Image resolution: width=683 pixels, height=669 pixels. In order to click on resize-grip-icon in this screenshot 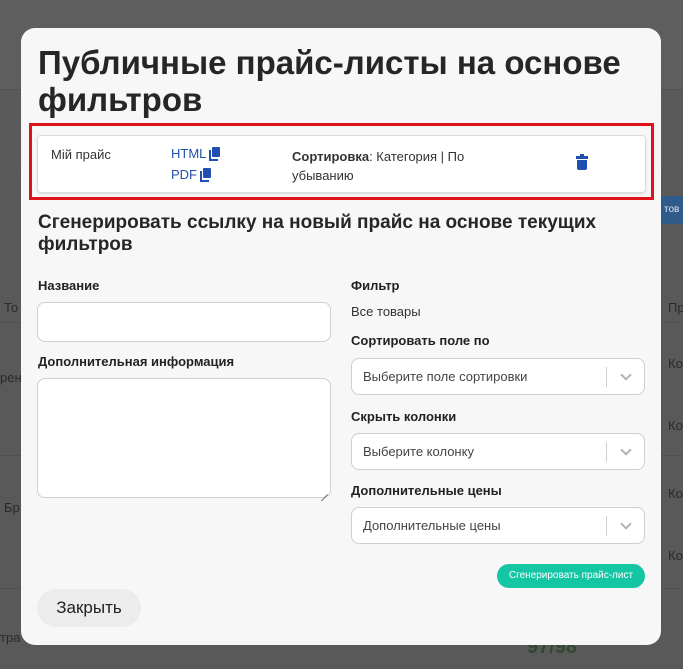, I will do `click(324, 491)`.